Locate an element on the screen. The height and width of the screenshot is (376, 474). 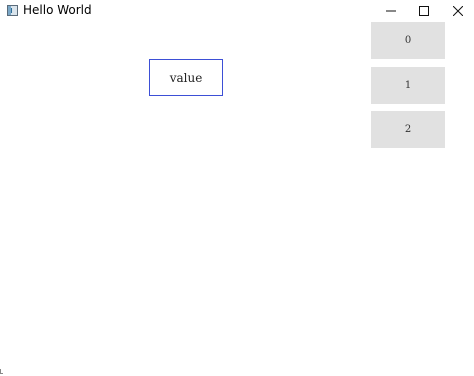
button-0: 0 is located at coordinates (408, 40).